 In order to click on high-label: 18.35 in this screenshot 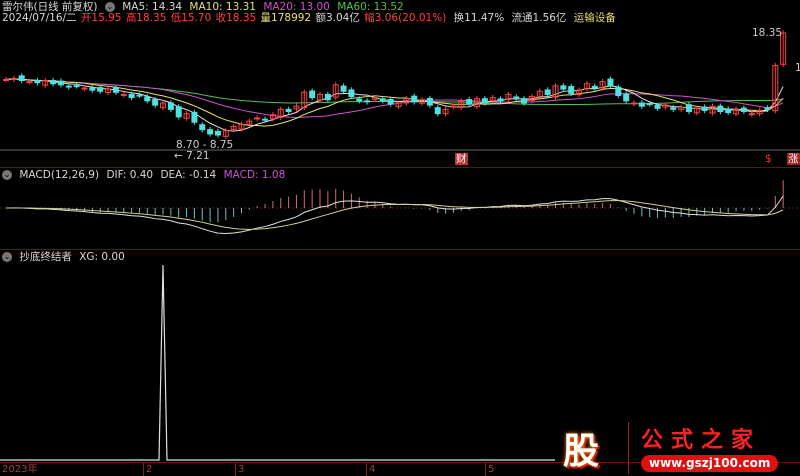, I will do `click(767, 33)`.